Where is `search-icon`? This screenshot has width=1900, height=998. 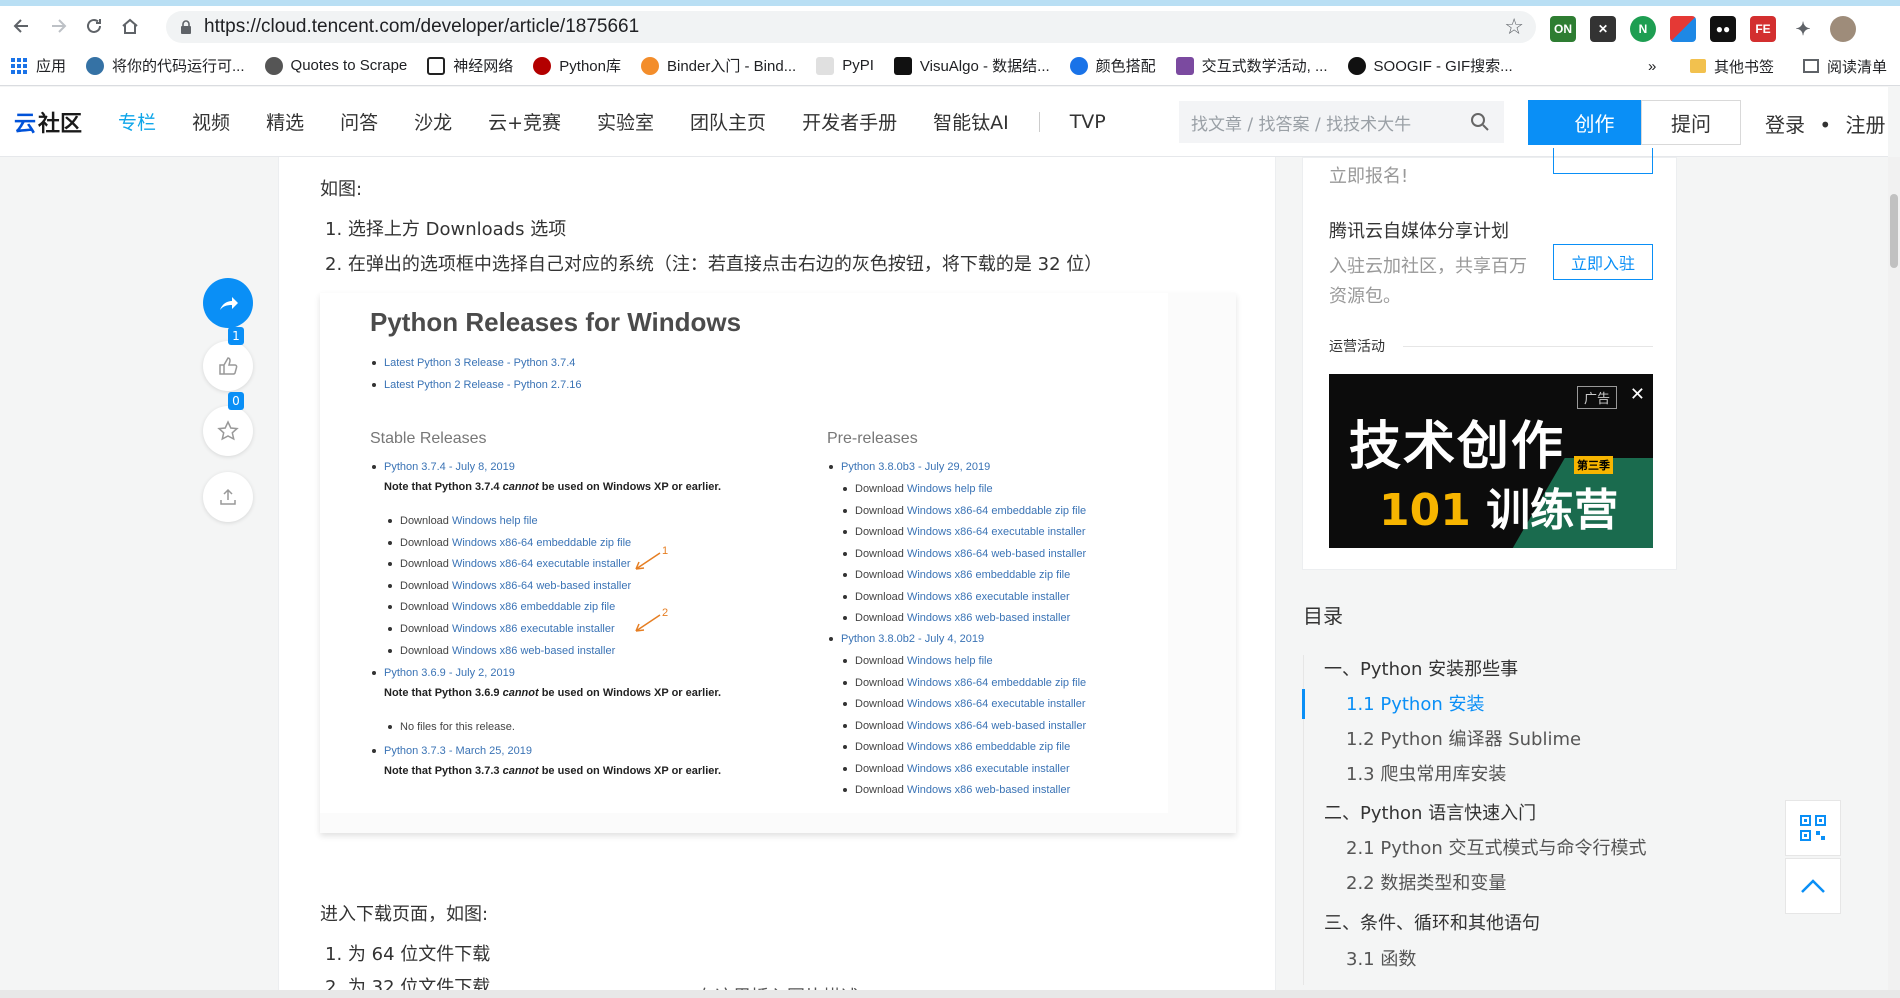 search-icon is located at coordinates (1480, 122).